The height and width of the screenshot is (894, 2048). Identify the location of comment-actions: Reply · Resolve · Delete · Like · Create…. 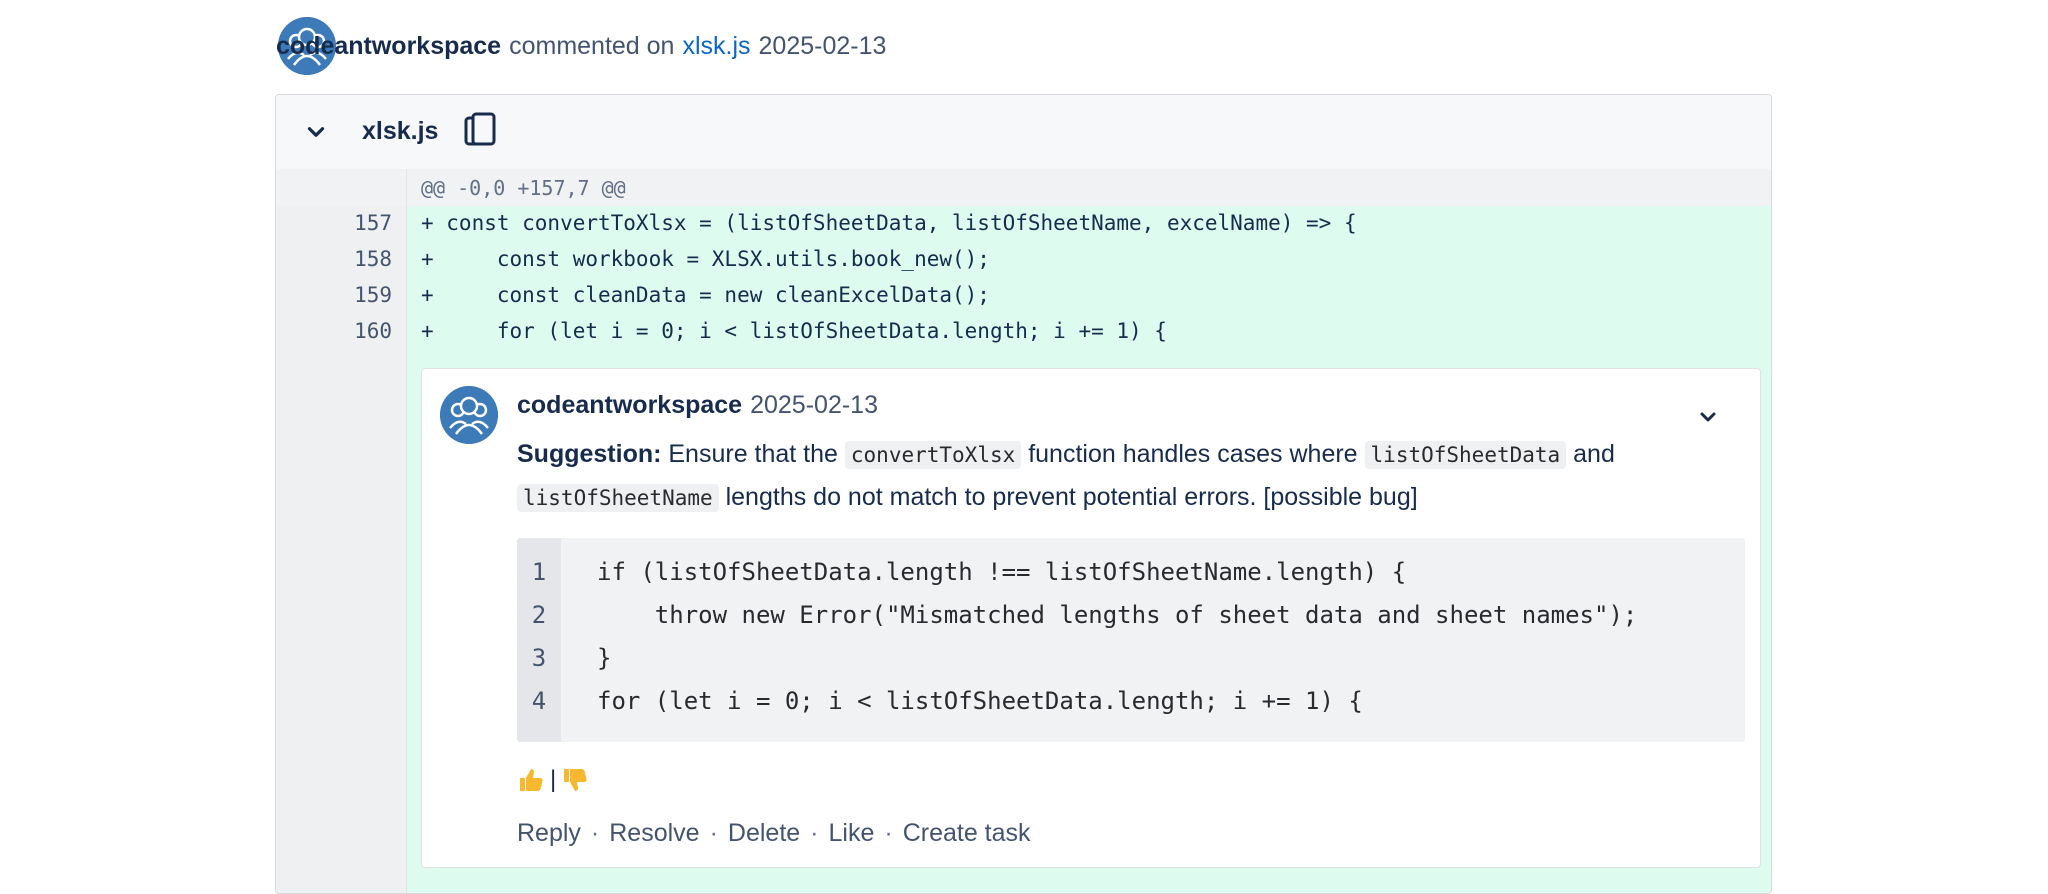
(774, 833).